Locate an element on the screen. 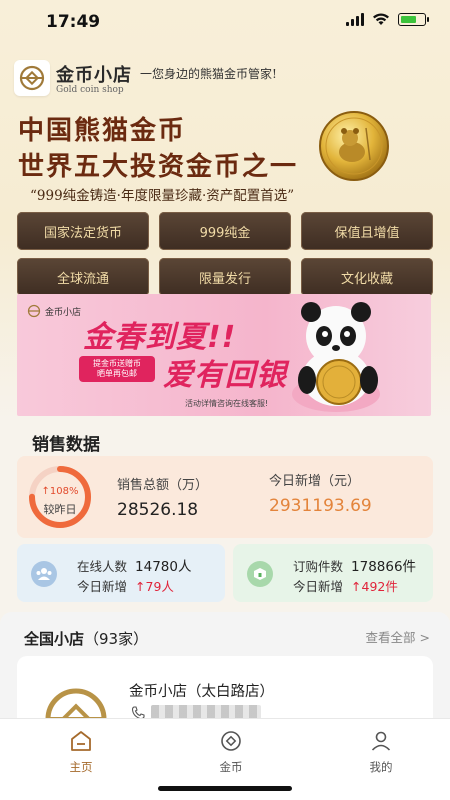  package-icon is located at coordinates (260, 574).